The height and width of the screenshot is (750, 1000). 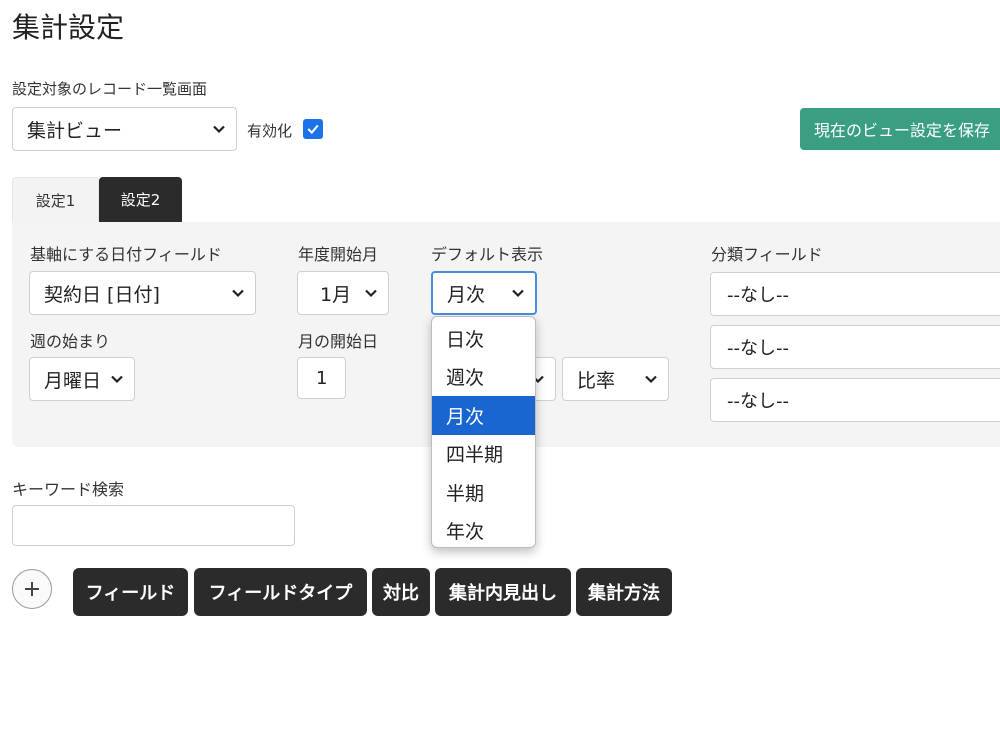 I want to click on page-title: 集計設定, so click(x=68, y=27).